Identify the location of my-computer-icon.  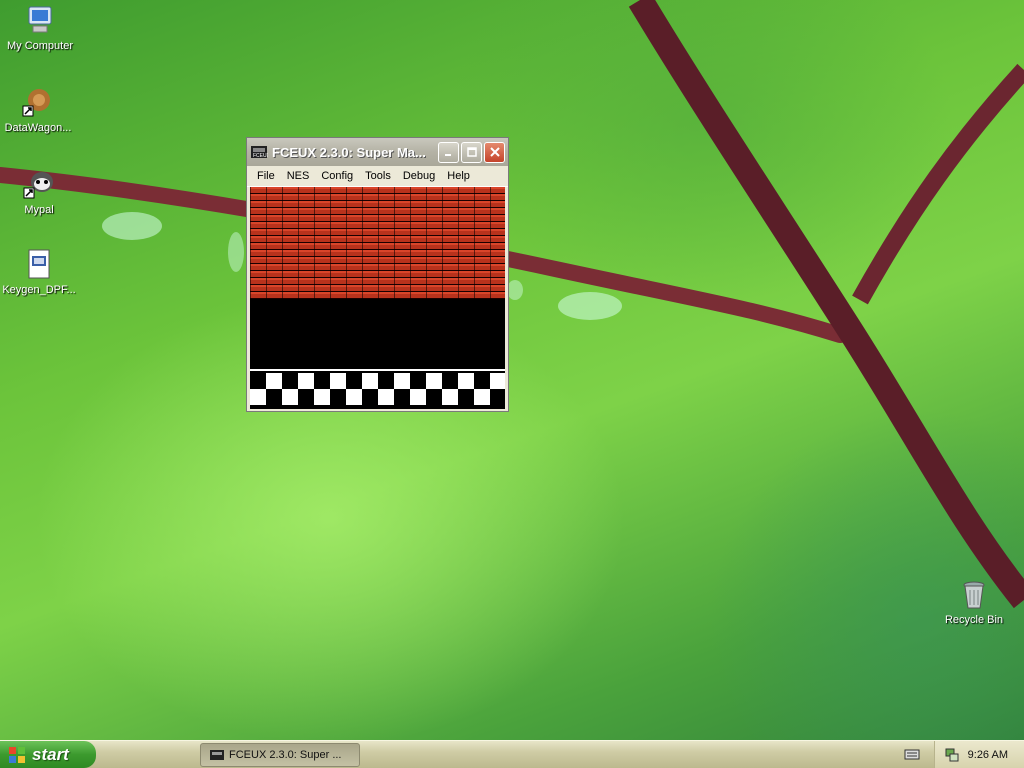
(40, 21).